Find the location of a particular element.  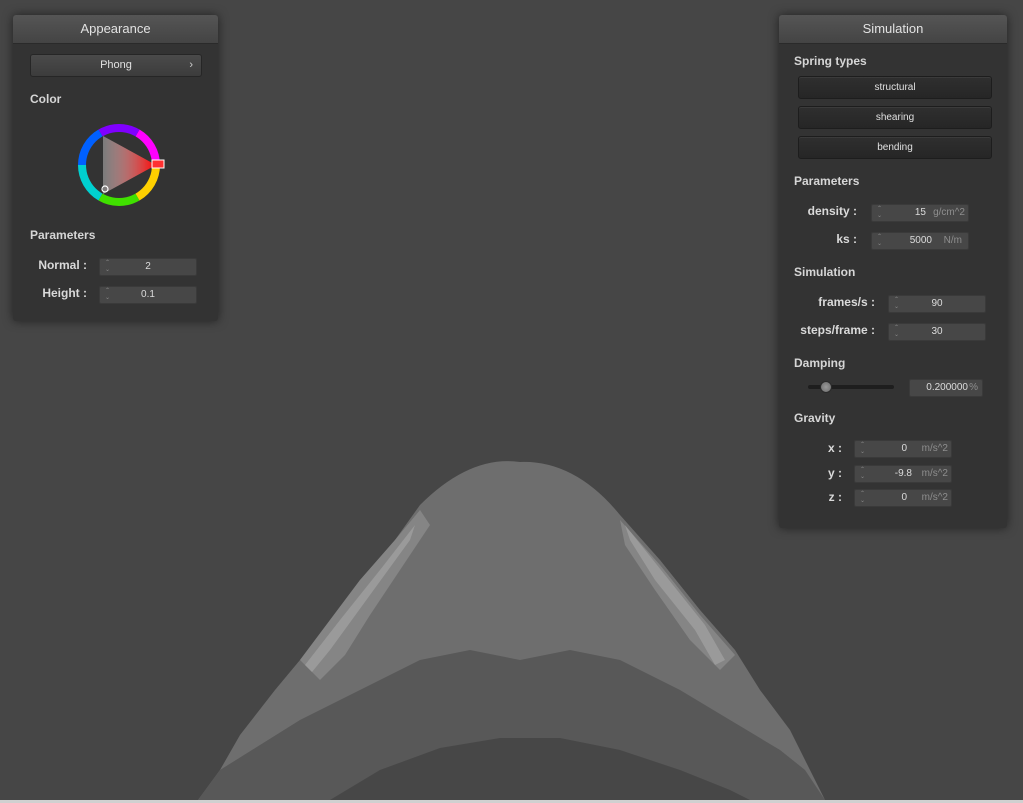

damping-slider-handle is located at coordinates (826, 387).